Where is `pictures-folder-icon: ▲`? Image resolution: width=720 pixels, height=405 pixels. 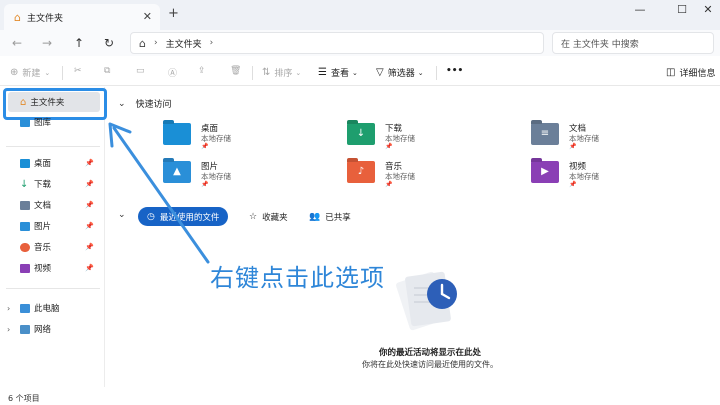
pictures-folder-icon: ▲ is located at coordinates (177, 172).